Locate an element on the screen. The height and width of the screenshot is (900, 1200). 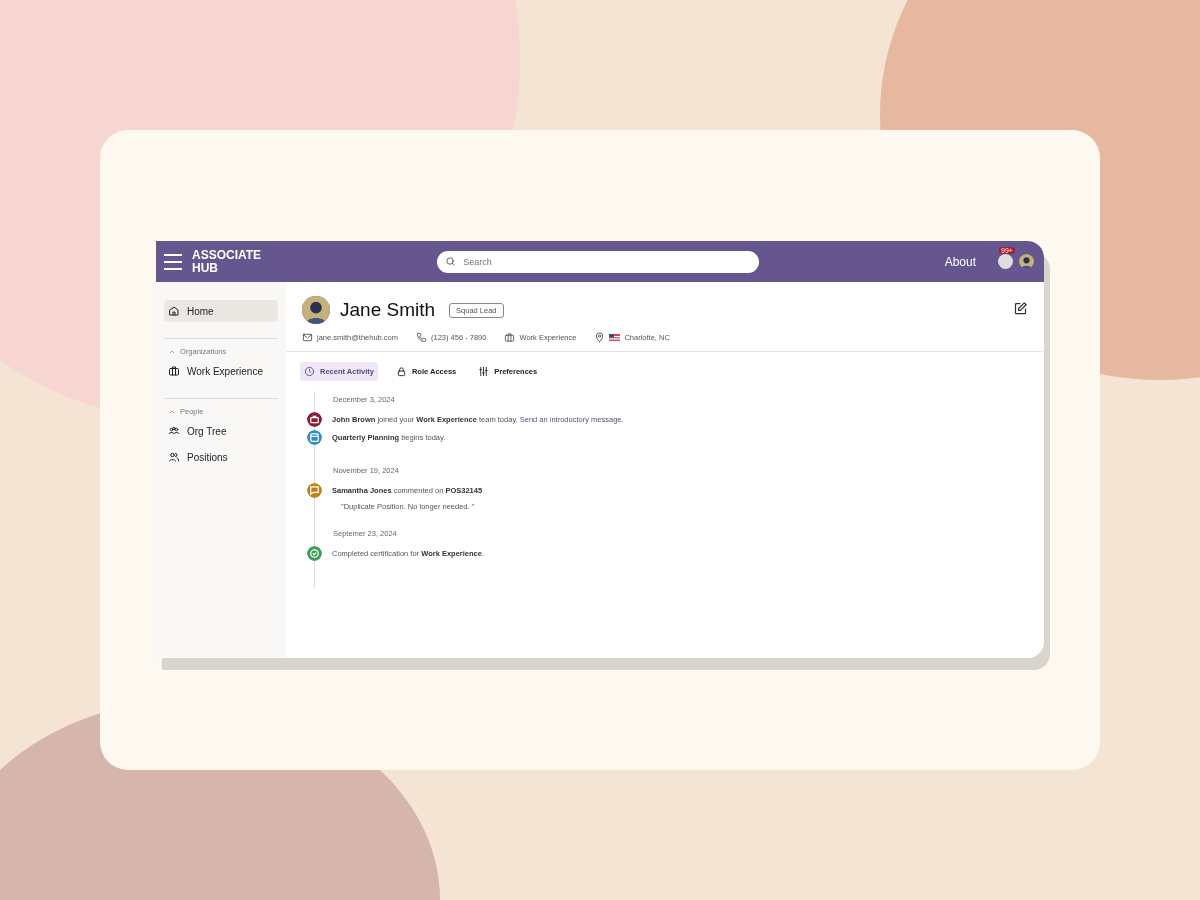
menu-icon is located at coordinates (173, 261).